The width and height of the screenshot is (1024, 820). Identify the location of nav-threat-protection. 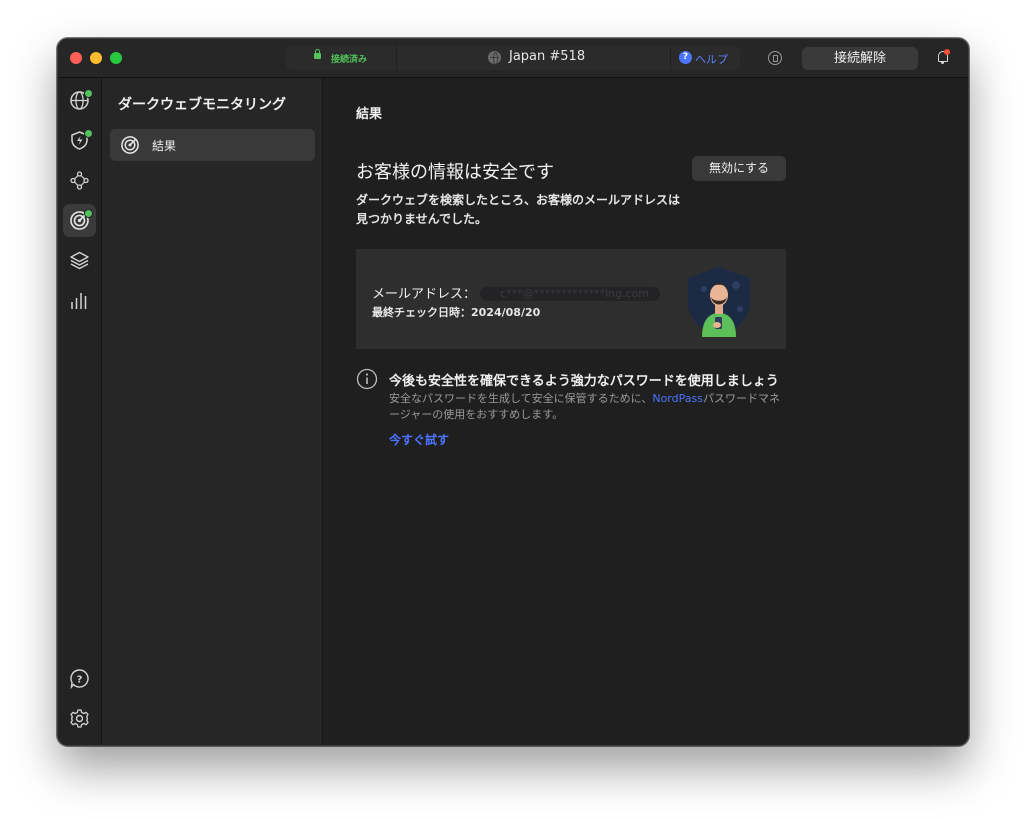
(79, 140).